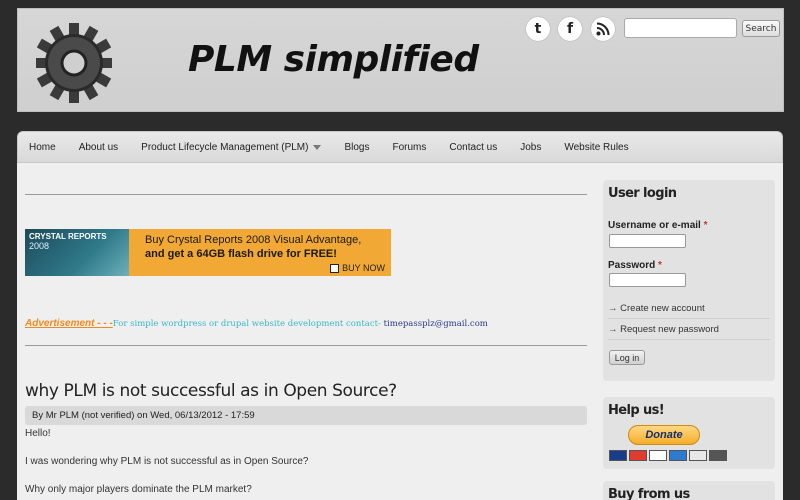  What do you see at coordinates (241, 254) in the screenshot?
I see `ad-text-line: and get a 64GB flash drive for FREE!` at bounding box center [241, 254].